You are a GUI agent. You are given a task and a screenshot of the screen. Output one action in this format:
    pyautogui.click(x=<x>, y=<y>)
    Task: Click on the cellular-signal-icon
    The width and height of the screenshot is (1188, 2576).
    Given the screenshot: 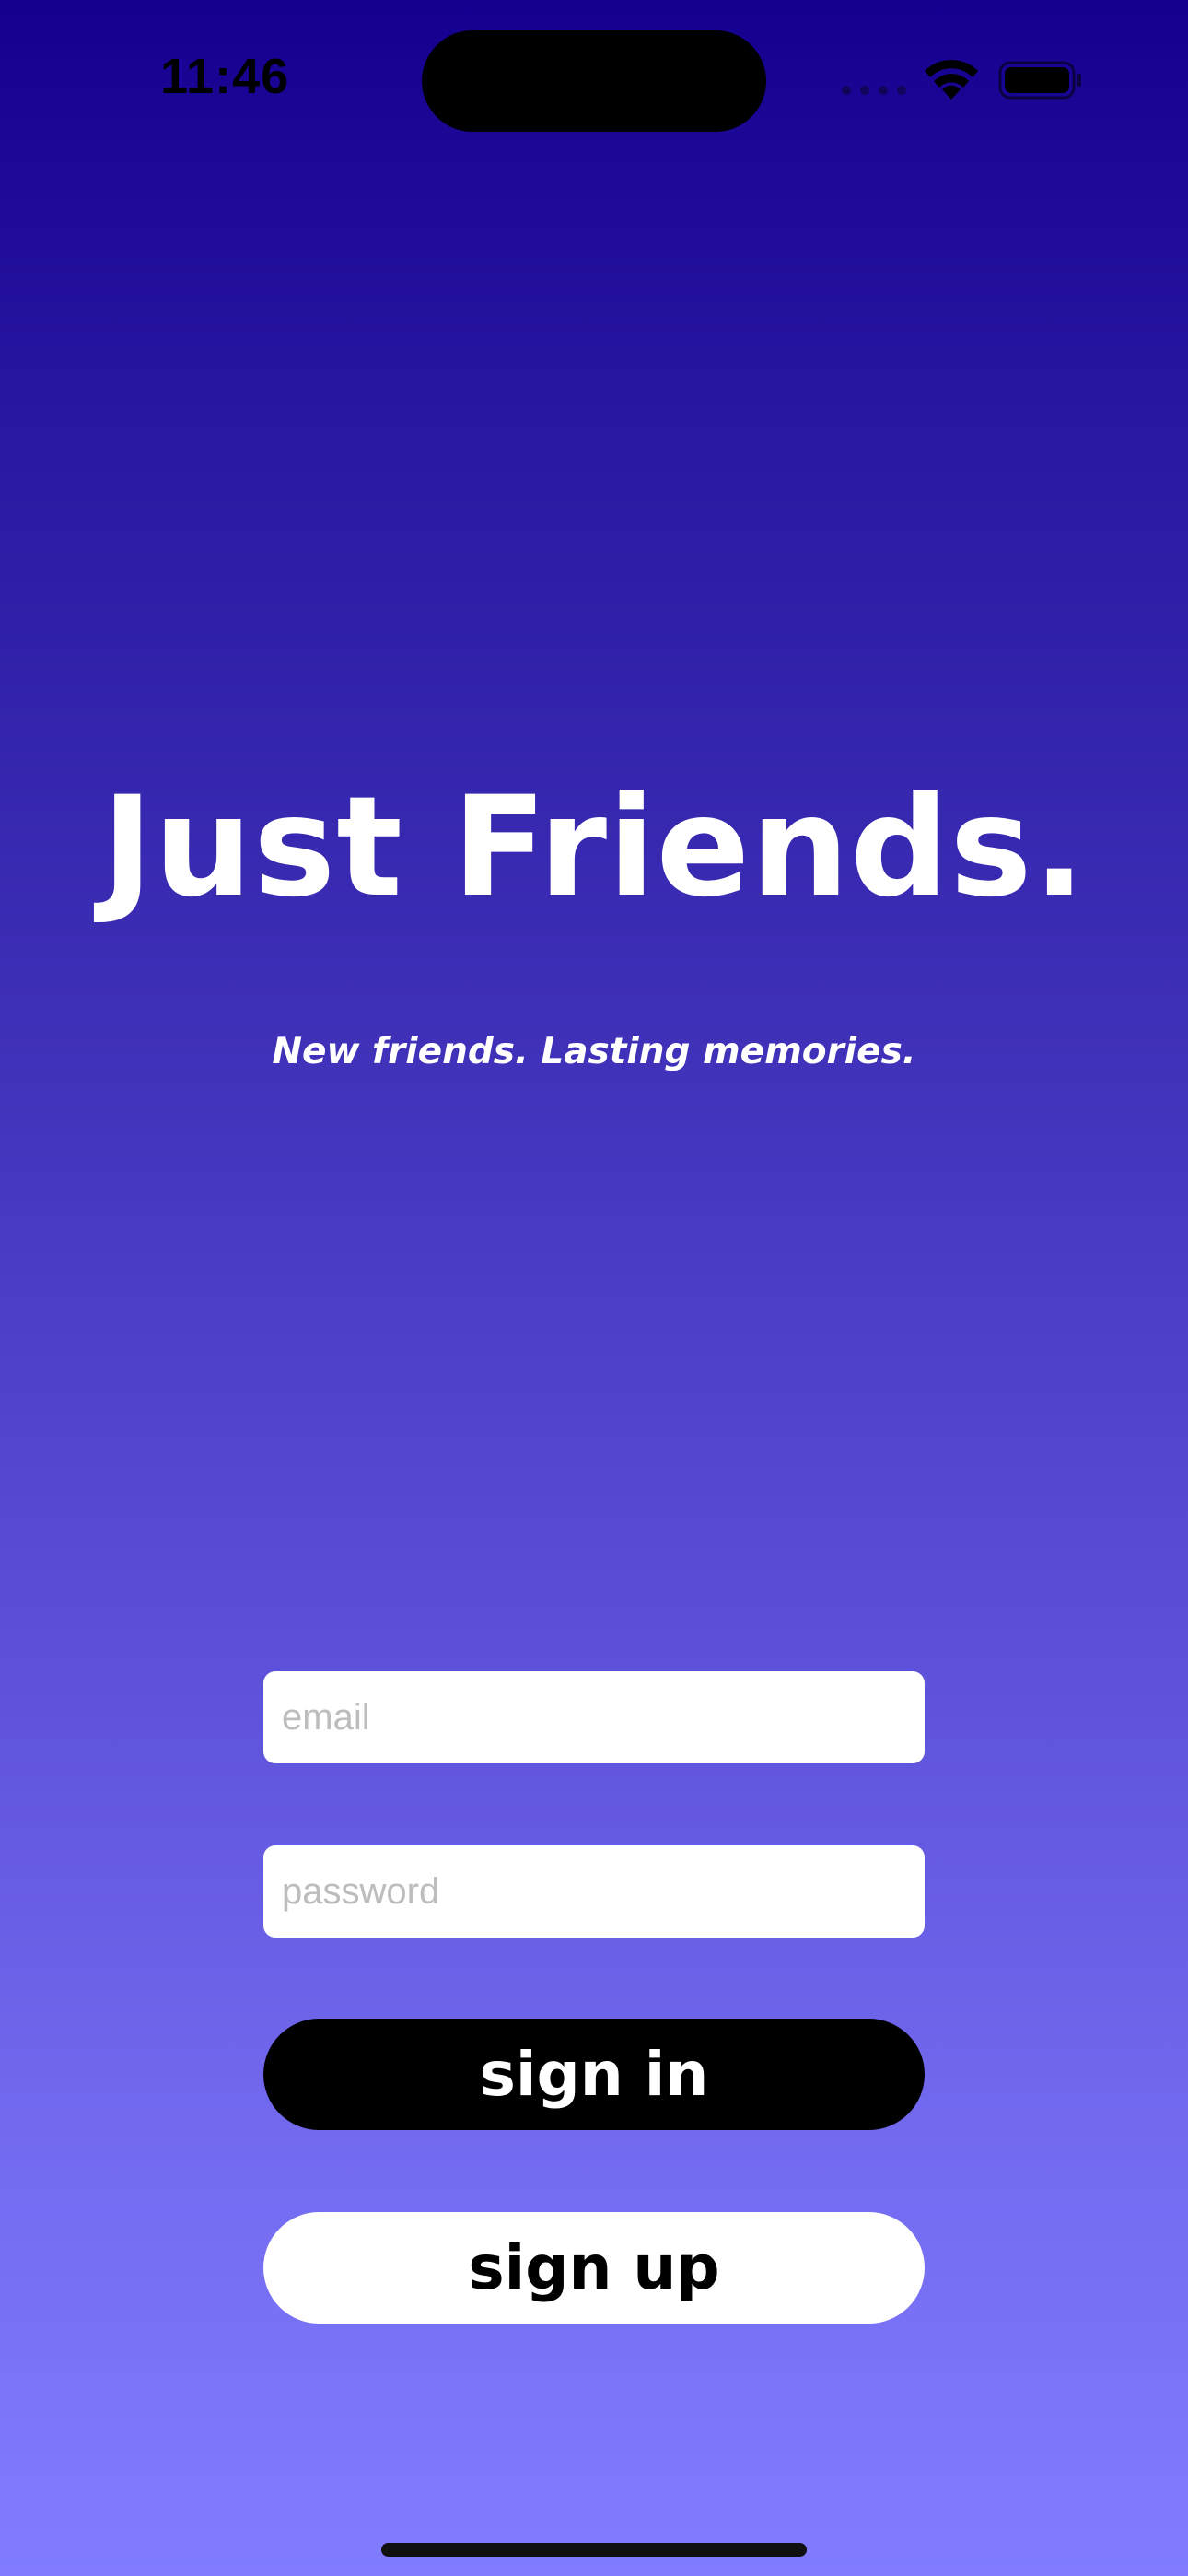 What is the action you would take?
    pyautogui.click(x=874, y=90)
    